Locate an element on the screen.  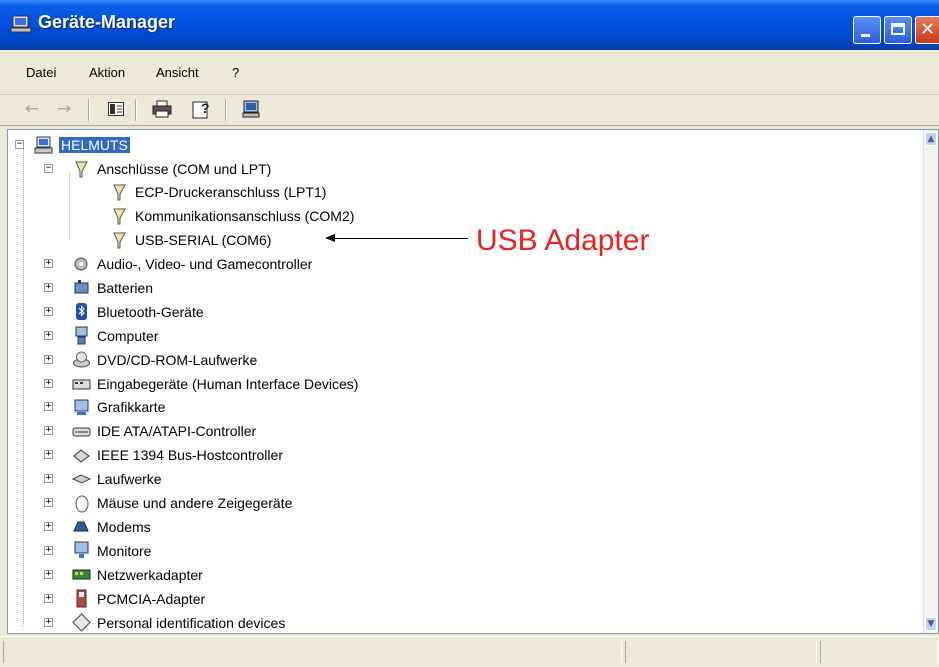
device-label: ECP-Druckeranschluss (LPT1) is located at coordinates (231, 192).